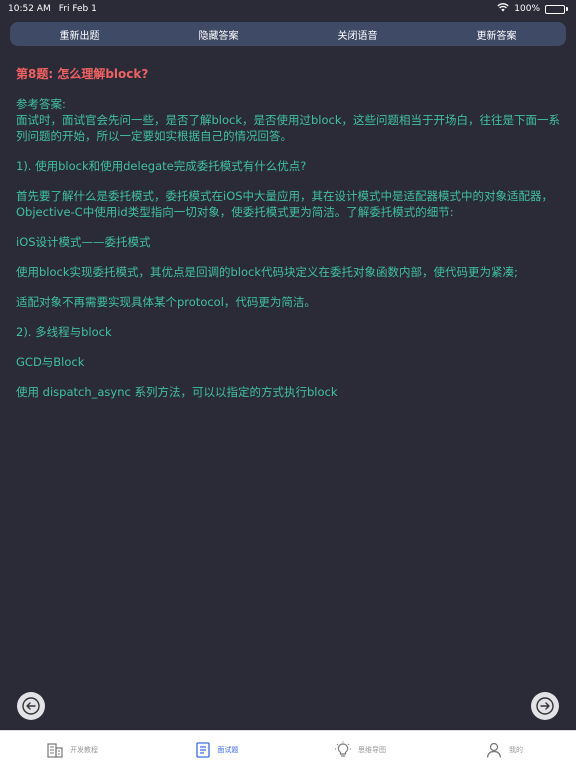 The height and width of the screenshot is (768, 576). I want to click on battery-icon, so click(556, 9).